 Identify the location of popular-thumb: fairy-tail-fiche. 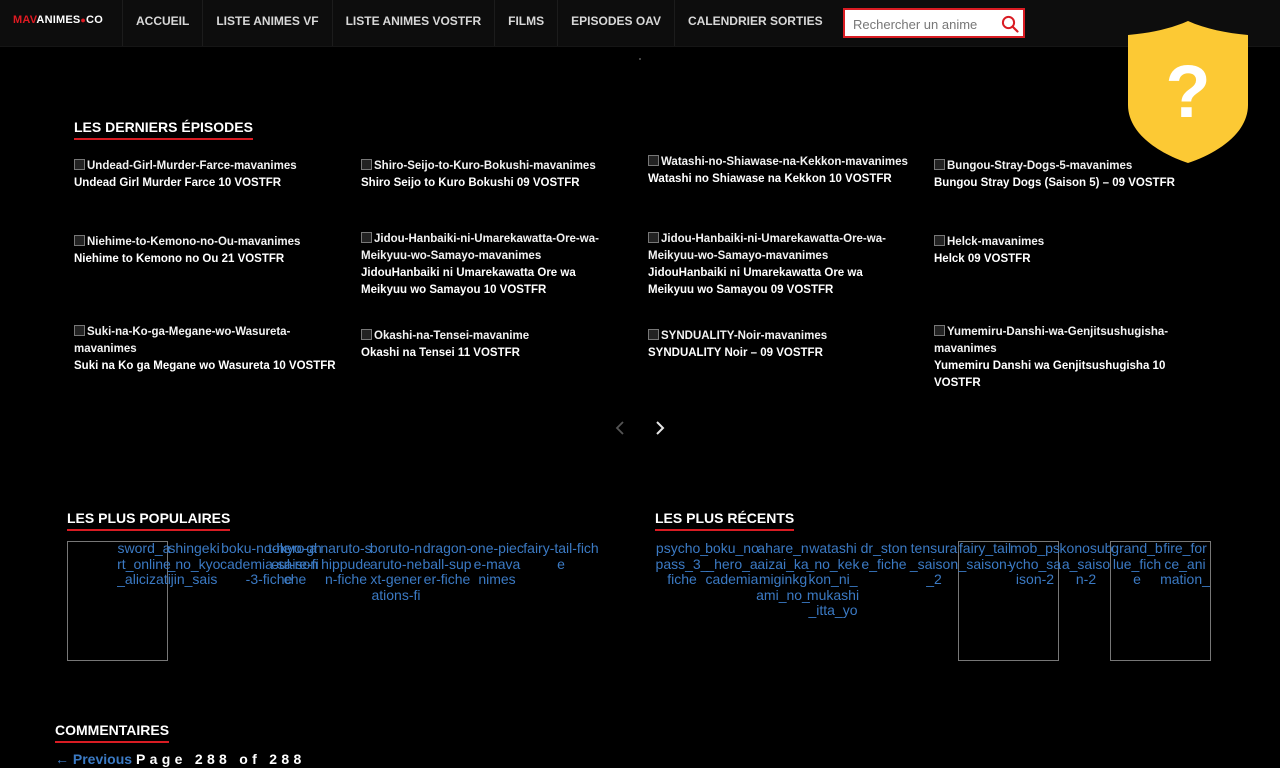
(561, 565).